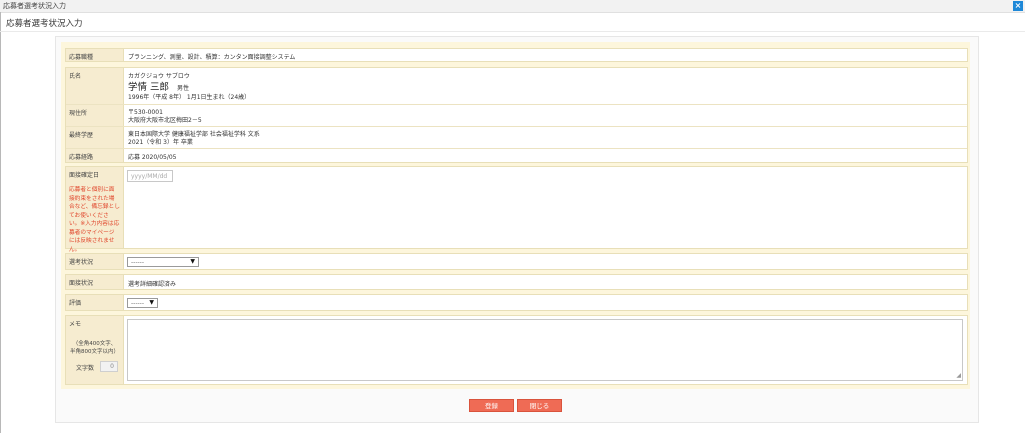  Describe the element at coordinates (95, 115) in the screenshot. I see `address-label: 現住所` at that location.